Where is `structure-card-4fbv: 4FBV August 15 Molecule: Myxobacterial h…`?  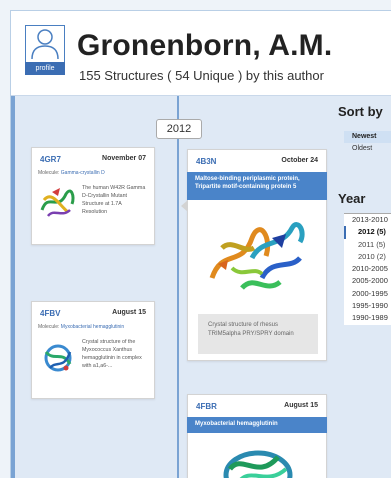
structure-card-4fbv: 4FBV August 15 Molecule: Myxobacterial h… is located at coordinates (93, 350).